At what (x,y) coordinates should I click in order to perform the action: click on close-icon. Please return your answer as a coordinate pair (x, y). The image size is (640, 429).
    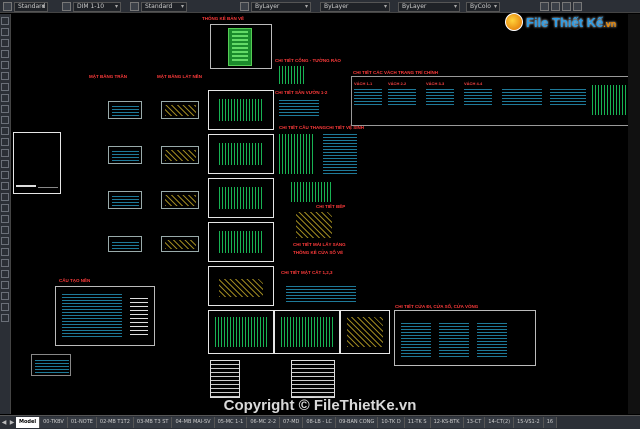
    Looking at the image, I should click on (577, 6).